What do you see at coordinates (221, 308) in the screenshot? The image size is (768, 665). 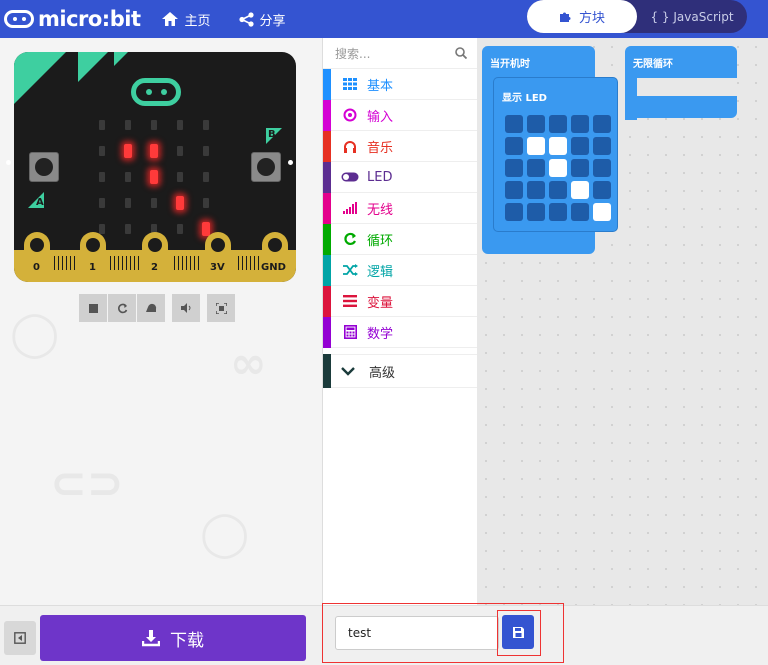 I see `fullscreen-button` at bounding box center [221, 308].